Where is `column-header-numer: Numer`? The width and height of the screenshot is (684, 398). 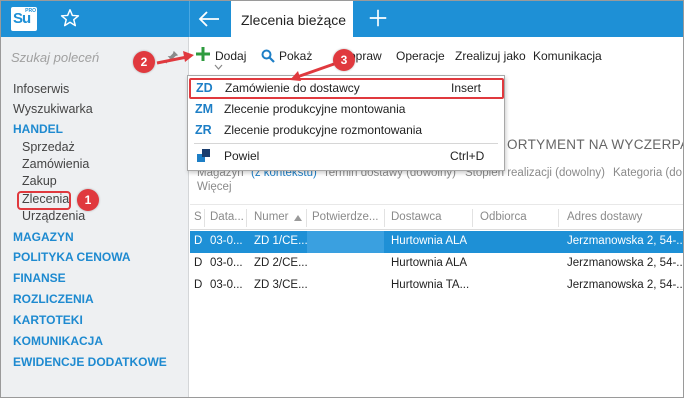
column-header-numer: Numer is located at coordinates (271, 217).